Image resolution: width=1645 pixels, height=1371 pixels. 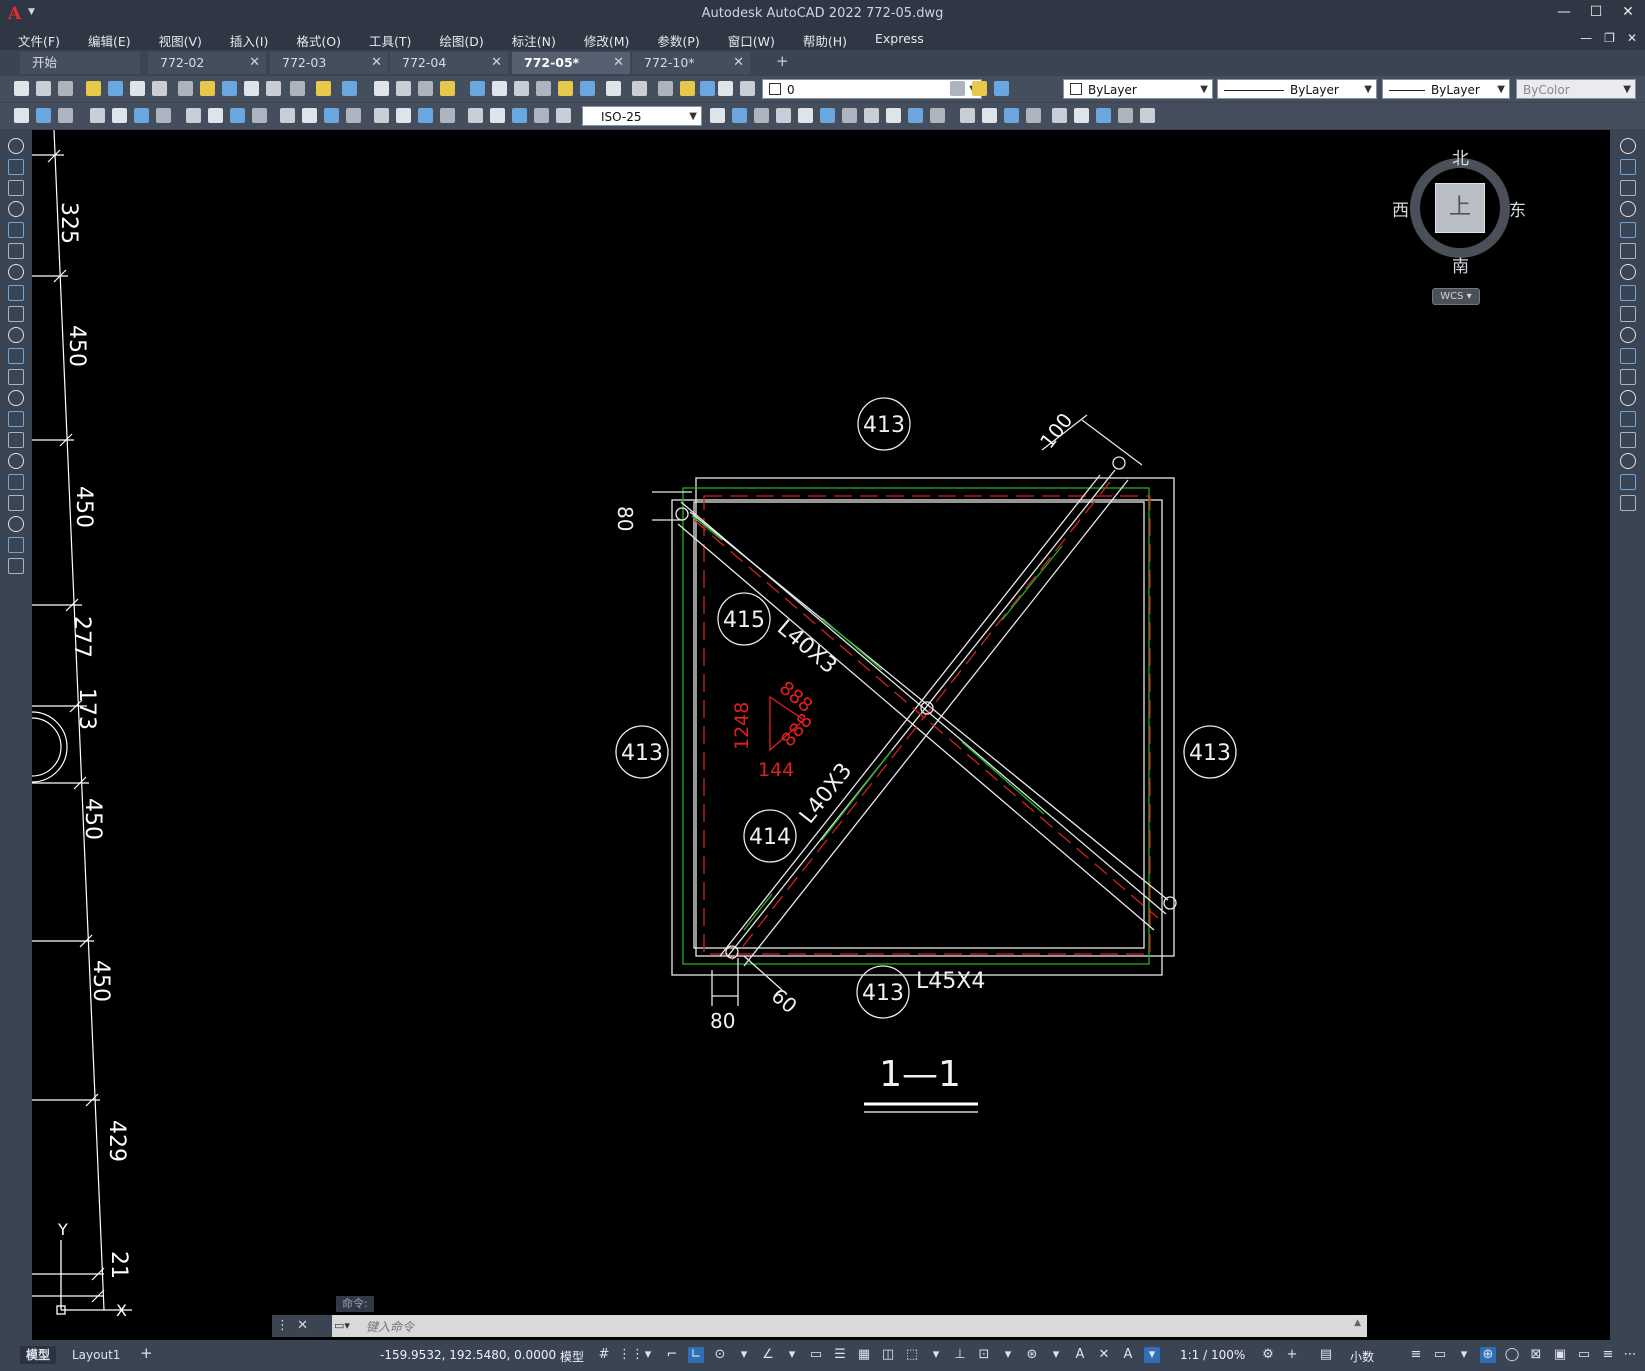 What do you see at coordinates (1212, 1355) in the screenshot?
I see `annotation-scale: 1:1 / 100%` at bounding box center [1212, 1355].